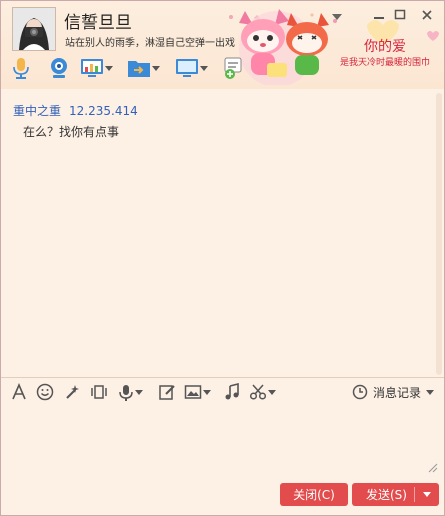 This screenshot has width=445, height=516. I want to click on send-file-button, so click(144, 68).